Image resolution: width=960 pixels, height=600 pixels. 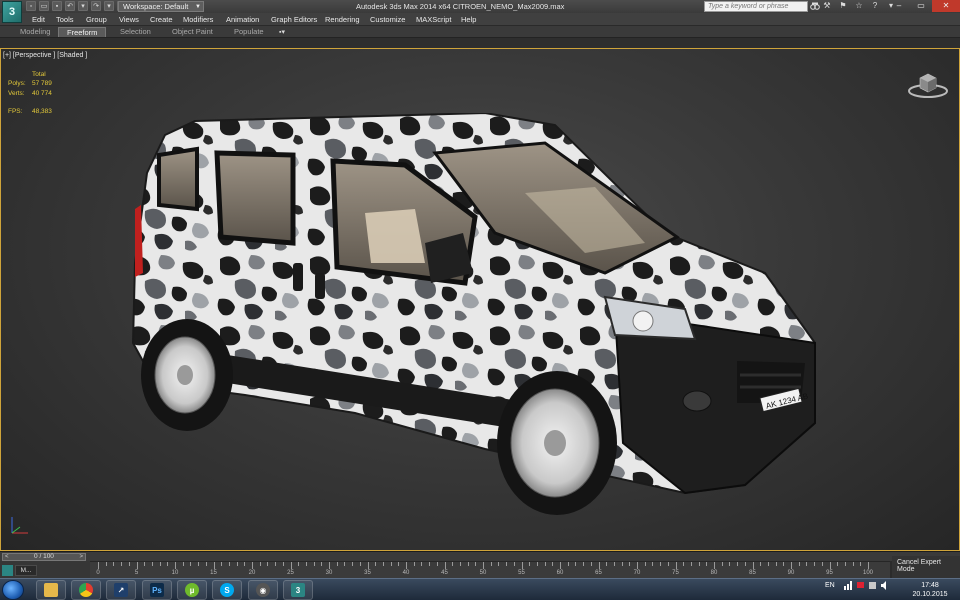 I want to click on network-icon, so click(x=848, y=585).